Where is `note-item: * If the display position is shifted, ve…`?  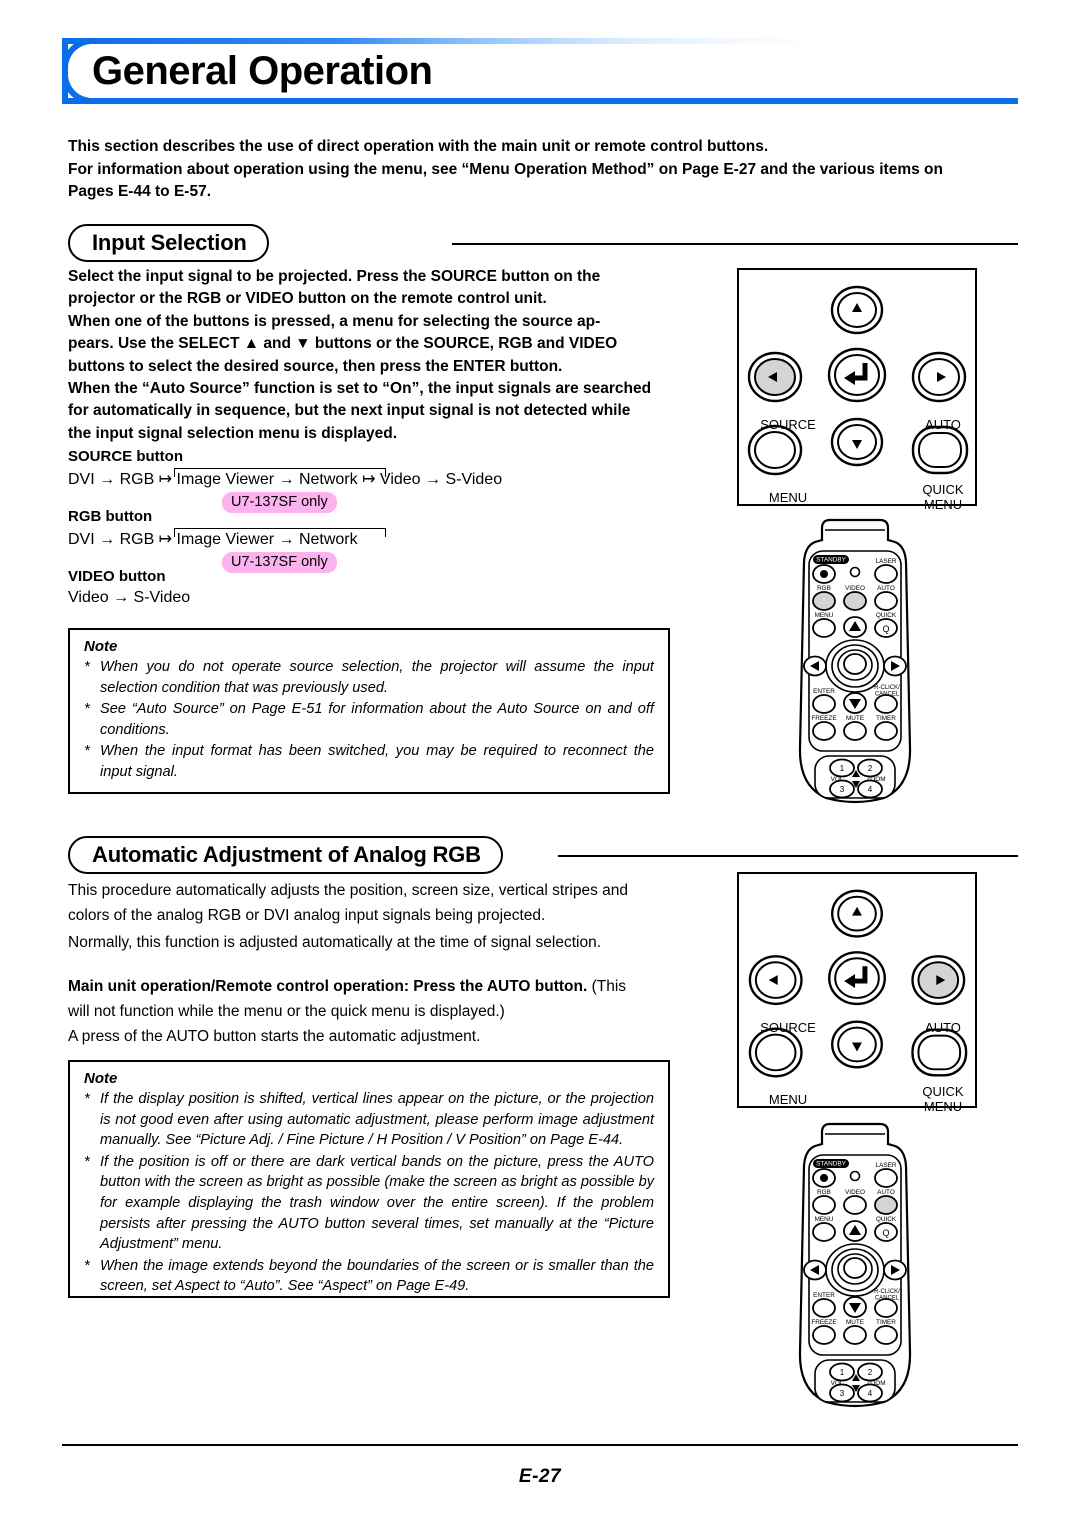
note-item: * If the display position is shifted, ve… is located at coordinates (369, 1120).